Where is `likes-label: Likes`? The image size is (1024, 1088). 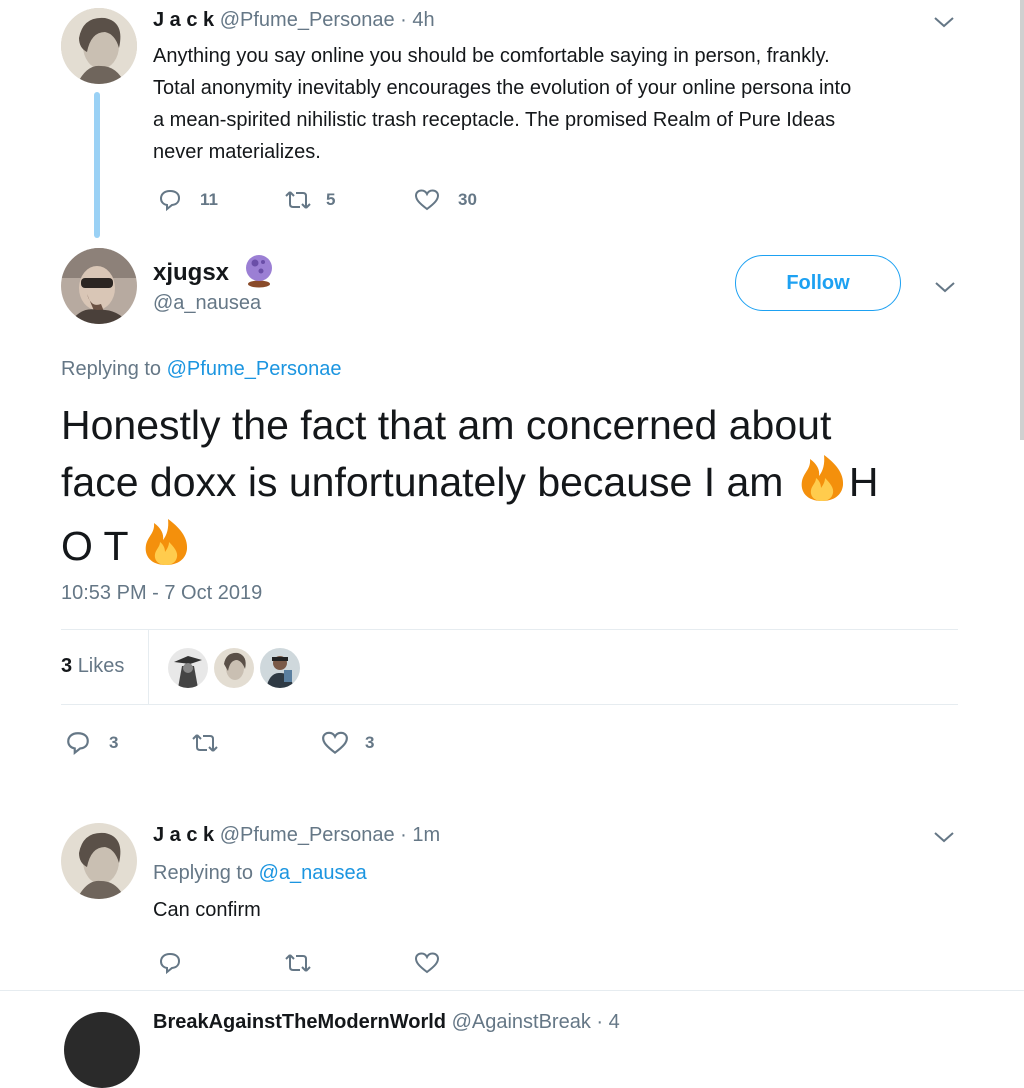 likes-label: Likes is located at coordinates (101, 666).